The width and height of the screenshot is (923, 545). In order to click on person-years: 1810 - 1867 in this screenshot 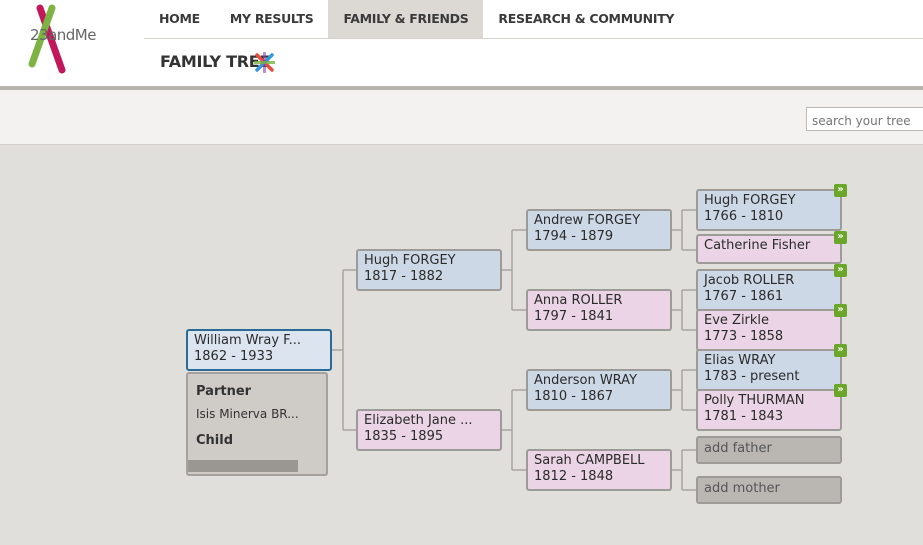, I will do `click(574, 396)`.